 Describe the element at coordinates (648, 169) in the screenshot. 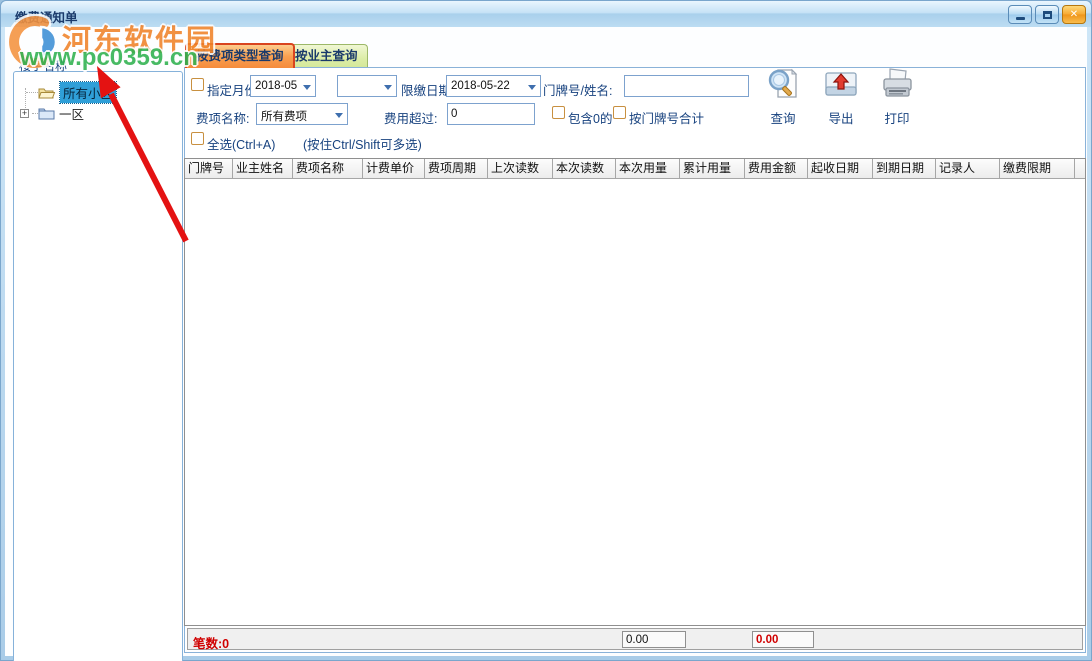

I see `column-header: 本次用量` at that location.